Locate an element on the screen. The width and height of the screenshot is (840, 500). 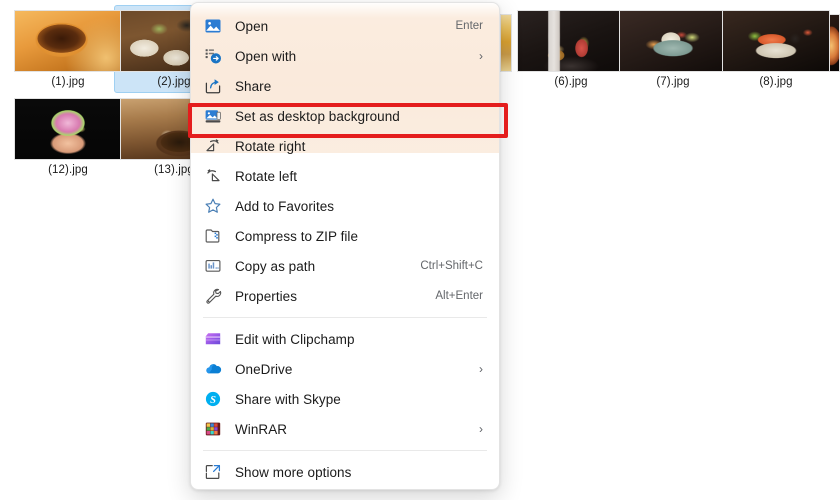
menu-item-add-to-favorites: Add to Favorites is located at coordinates (345, 206).